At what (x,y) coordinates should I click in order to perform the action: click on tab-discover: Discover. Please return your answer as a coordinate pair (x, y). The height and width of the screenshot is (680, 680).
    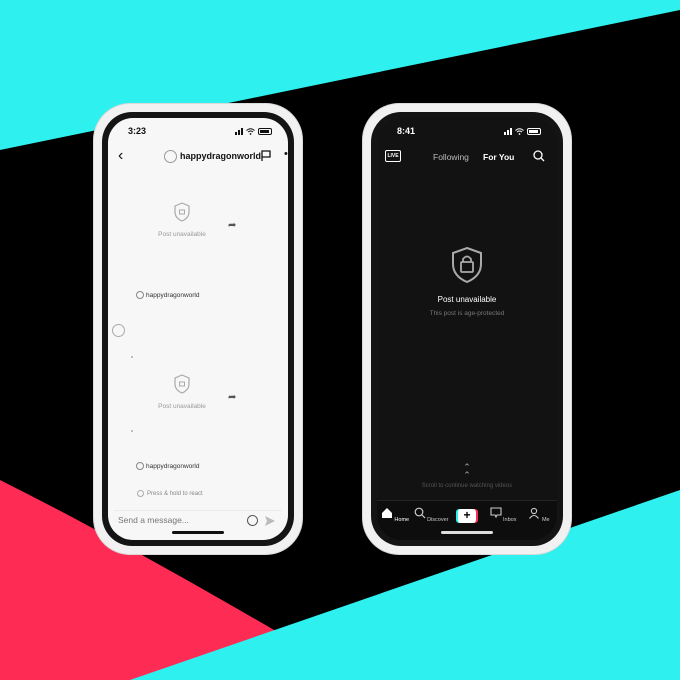
    Looking at the image, I should click on (431, 520).